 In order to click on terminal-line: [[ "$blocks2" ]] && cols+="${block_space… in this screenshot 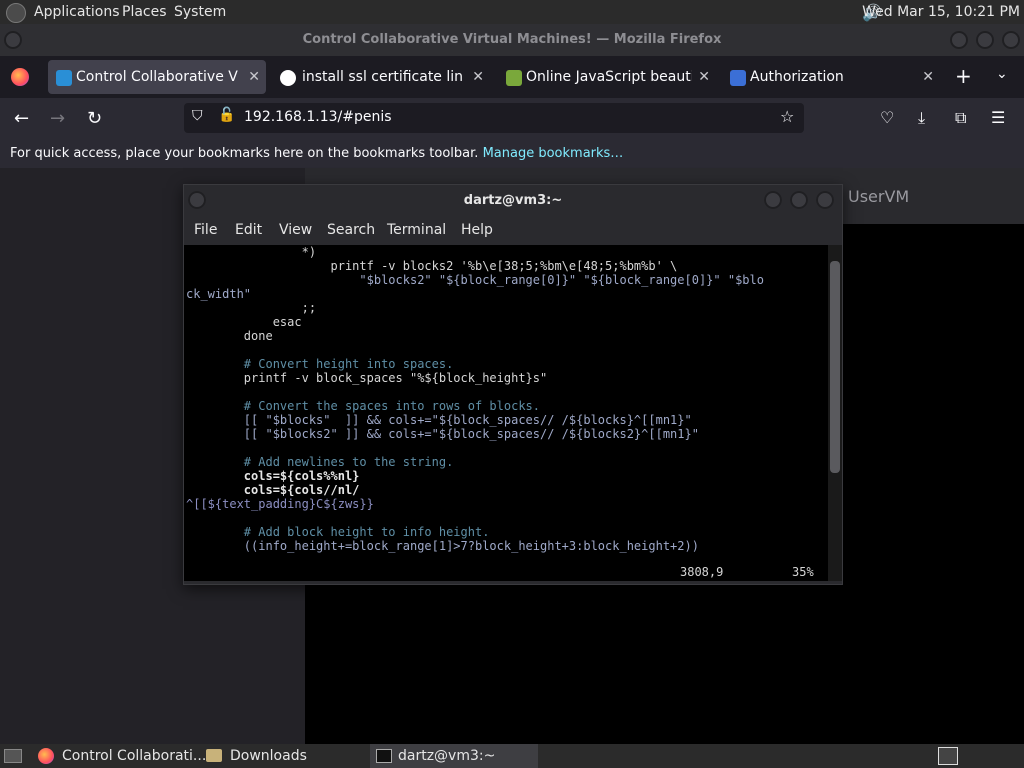, I will do `click(442, 434)`.